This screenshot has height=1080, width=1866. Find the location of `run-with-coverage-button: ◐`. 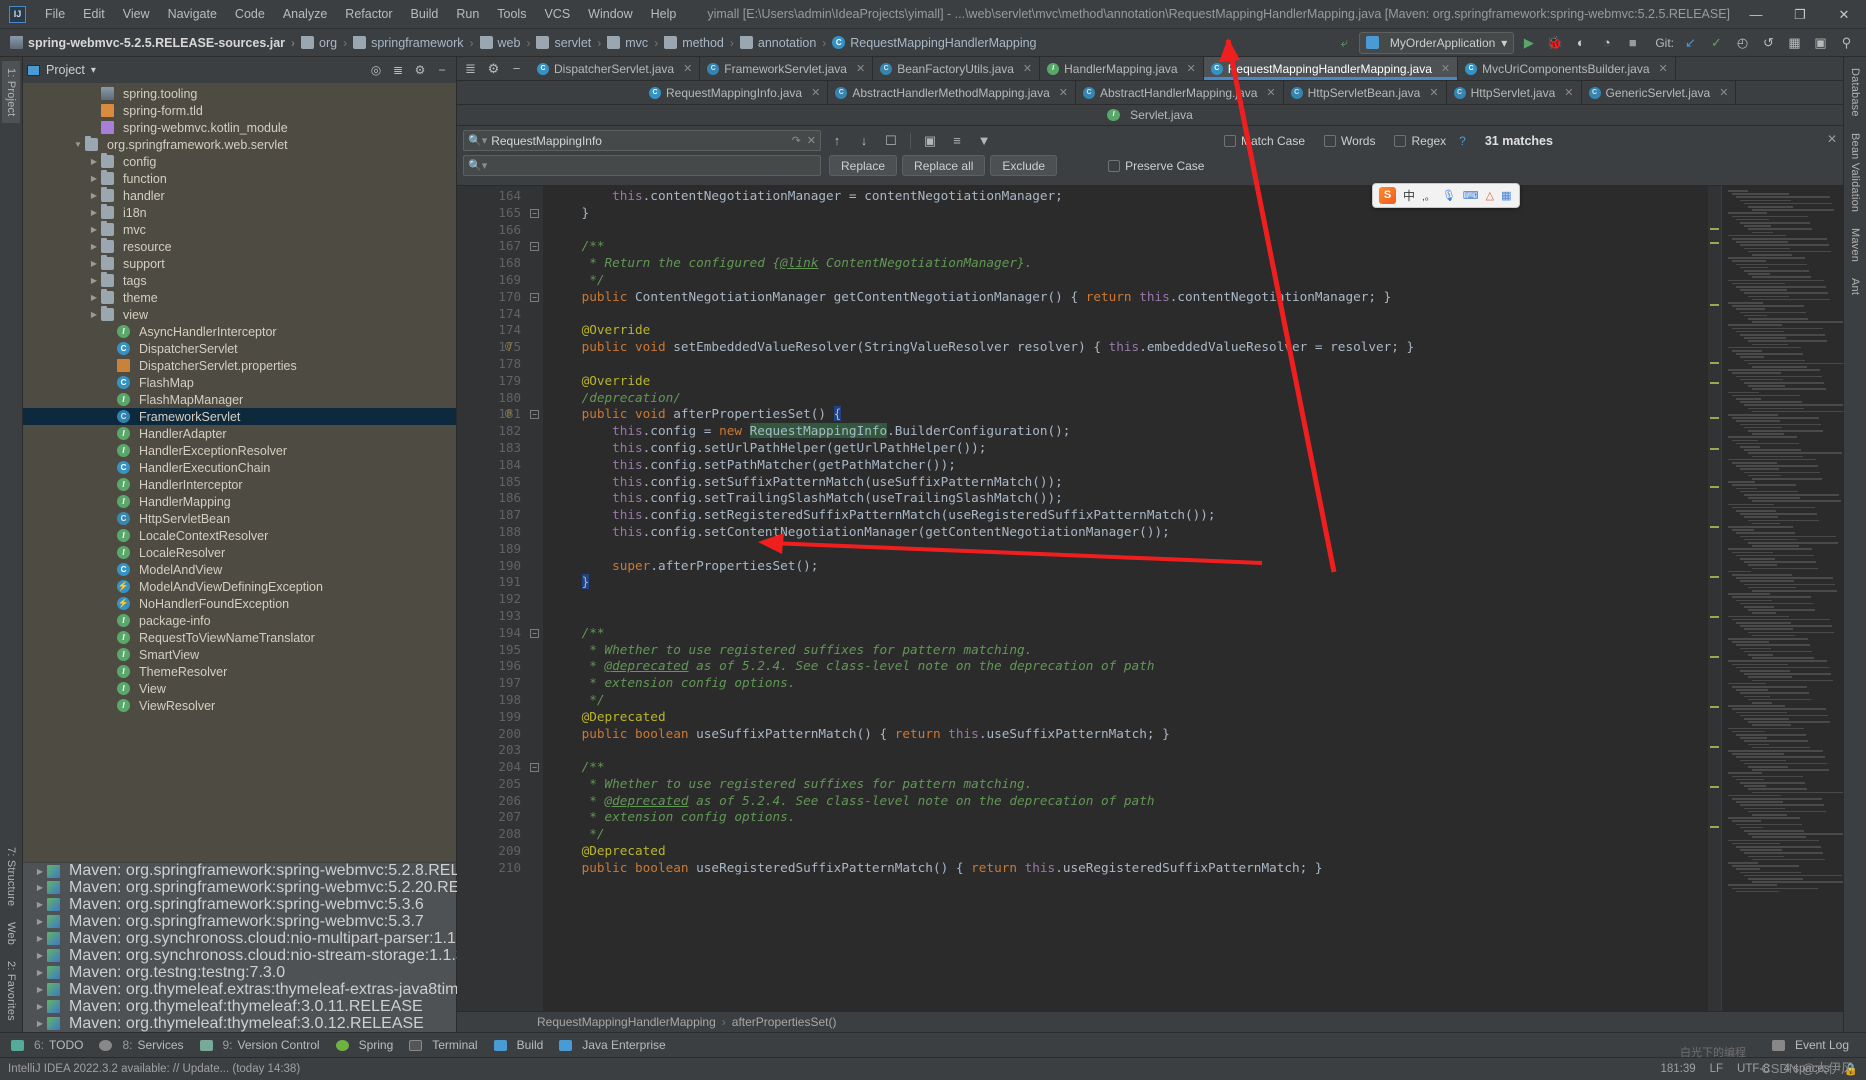

run-with-coverage-button: ◐ is located at coordinates (1580, 42).